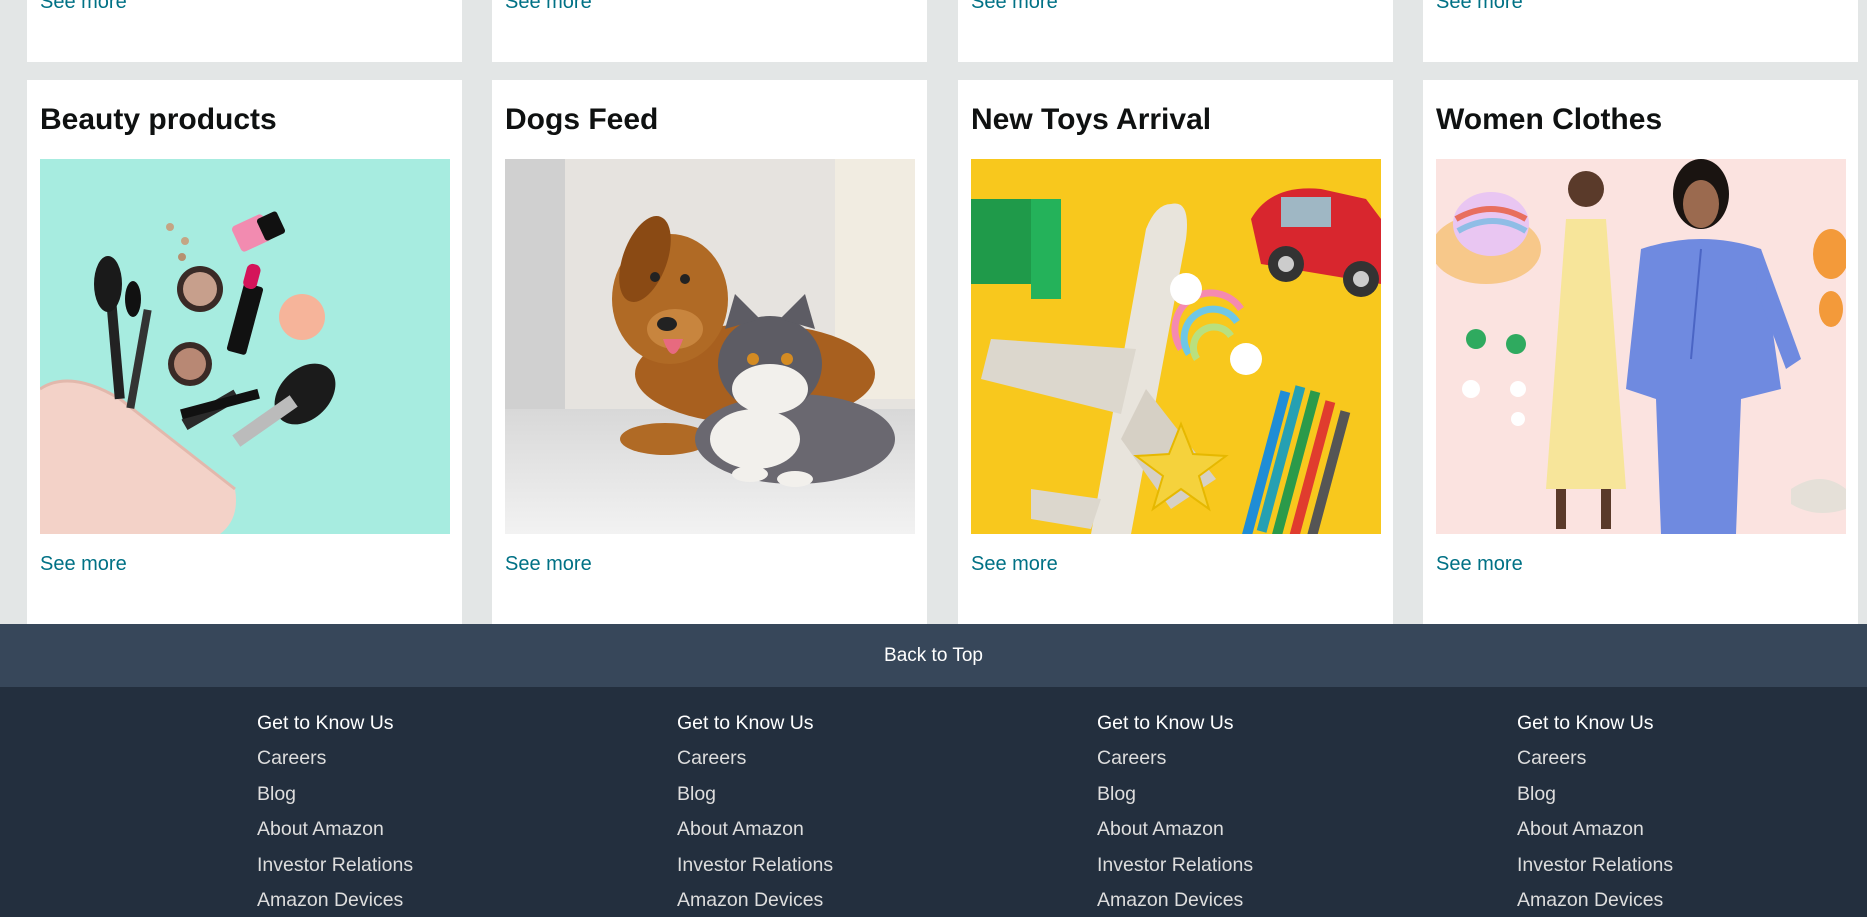  What do you see at coordinates (1641, 346) in the screenshot?
I see `women-clothes-image` at bounding box center [1641, 346].